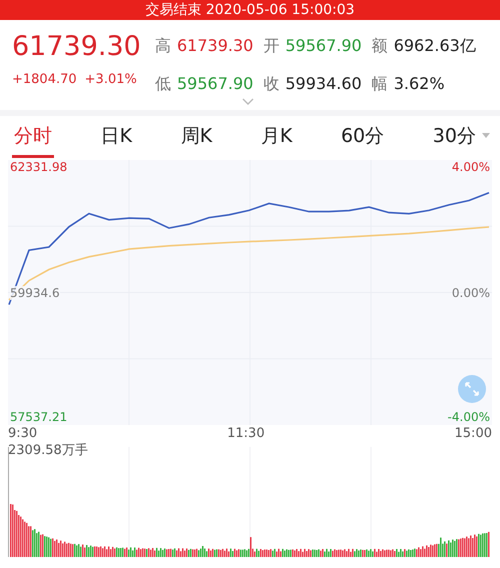 The image size is (500, 568). Describe the element at coordinates (472, 389) in the screenshot. I see `expand-icon` at that location.